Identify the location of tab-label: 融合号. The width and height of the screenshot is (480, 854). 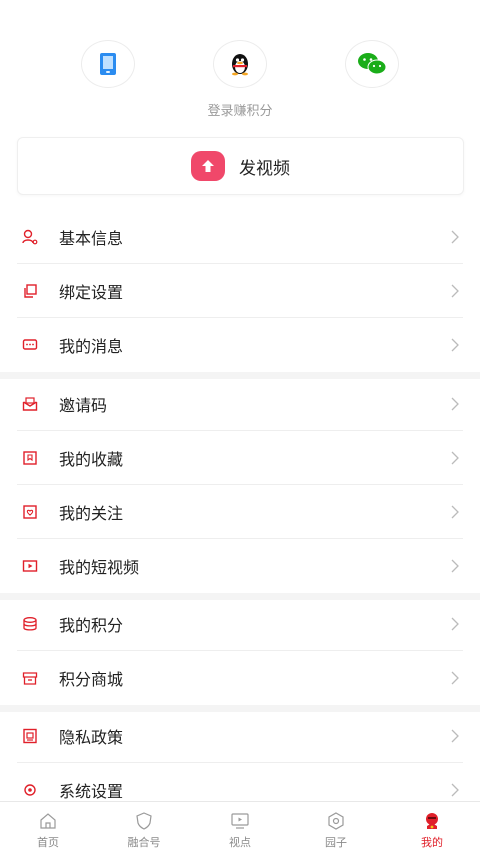
(144, 842).